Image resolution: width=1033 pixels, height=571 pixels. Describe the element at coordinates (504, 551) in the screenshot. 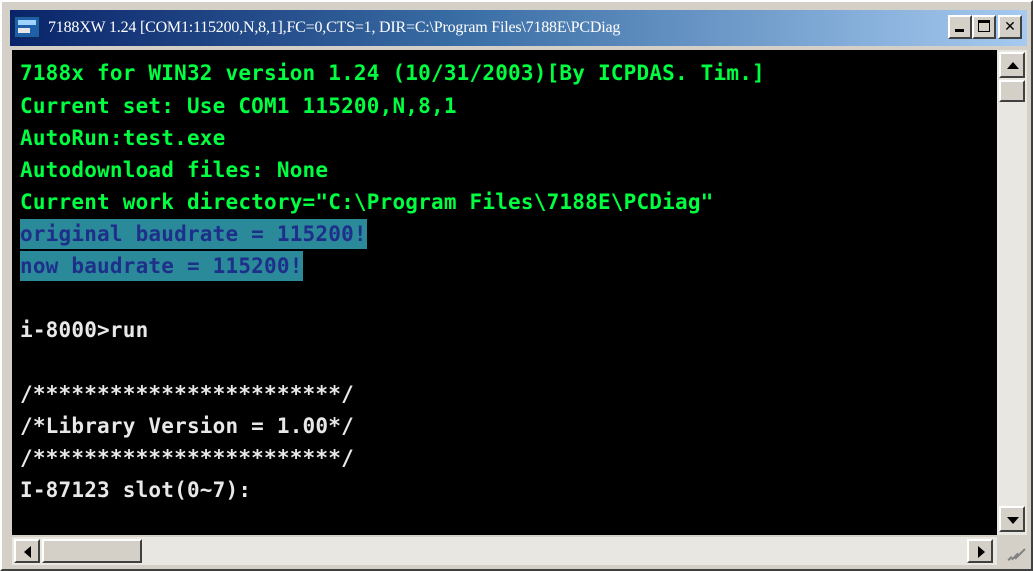

I see `horizontal-scrollbar` at that location.